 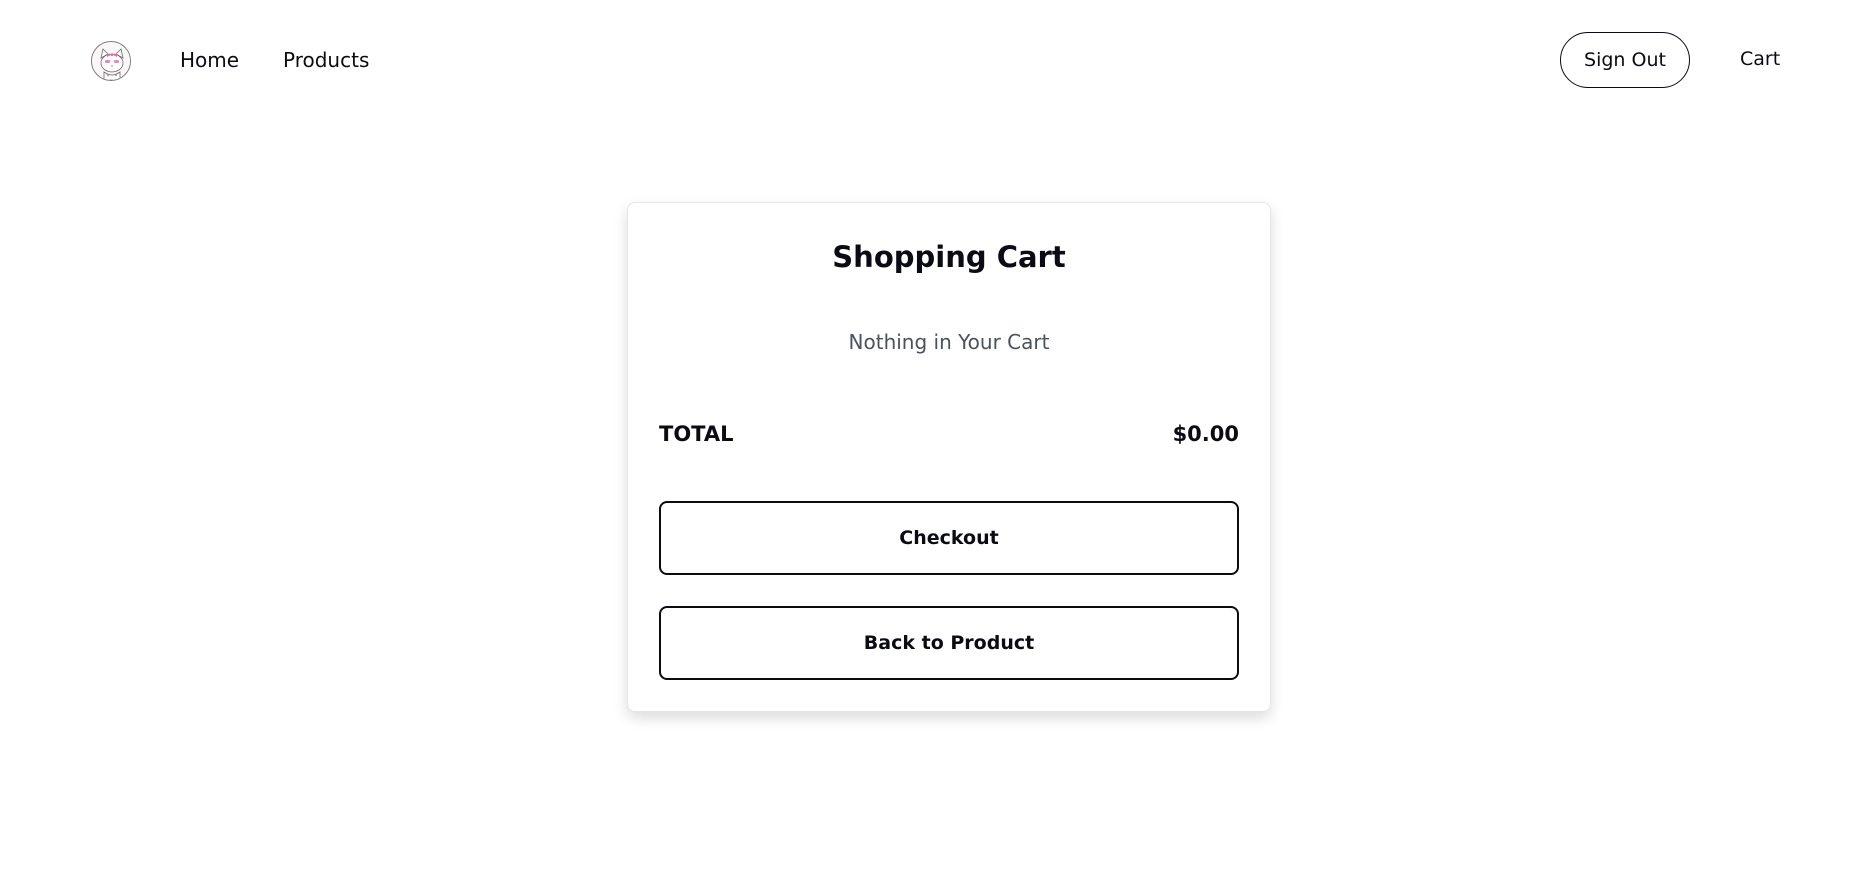 What do you see at coordinates (326, 60) in the screenshot?
I see `nav-products-link: Products` at bounding box center [326, 60].